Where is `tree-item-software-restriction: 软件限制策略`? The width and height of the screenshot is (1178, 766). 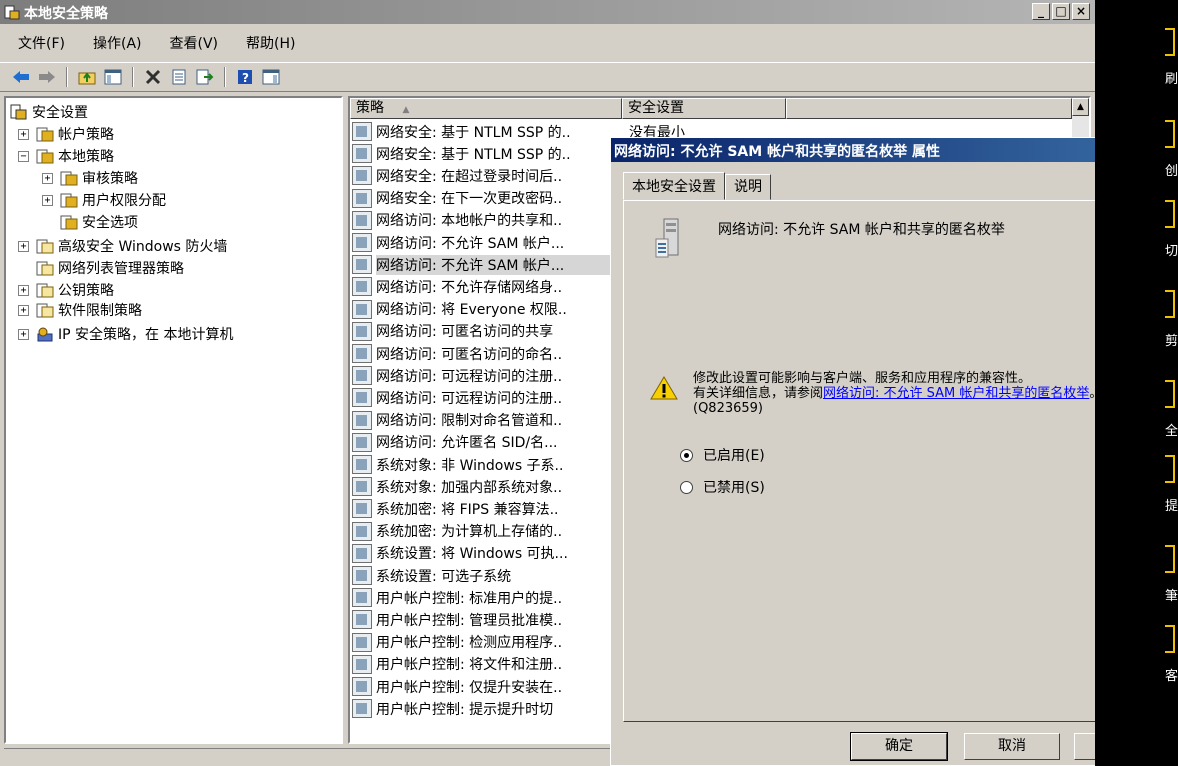 tree-item-software-restriction: 软件限制策略 is located at coordinates (89, 310).